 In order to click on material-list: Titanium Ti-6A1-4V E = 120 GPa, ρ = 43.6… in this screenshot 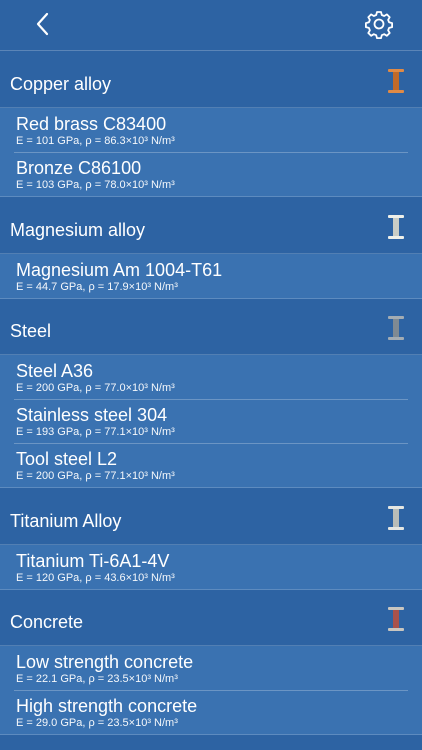, I will do `click(211, 567)`.